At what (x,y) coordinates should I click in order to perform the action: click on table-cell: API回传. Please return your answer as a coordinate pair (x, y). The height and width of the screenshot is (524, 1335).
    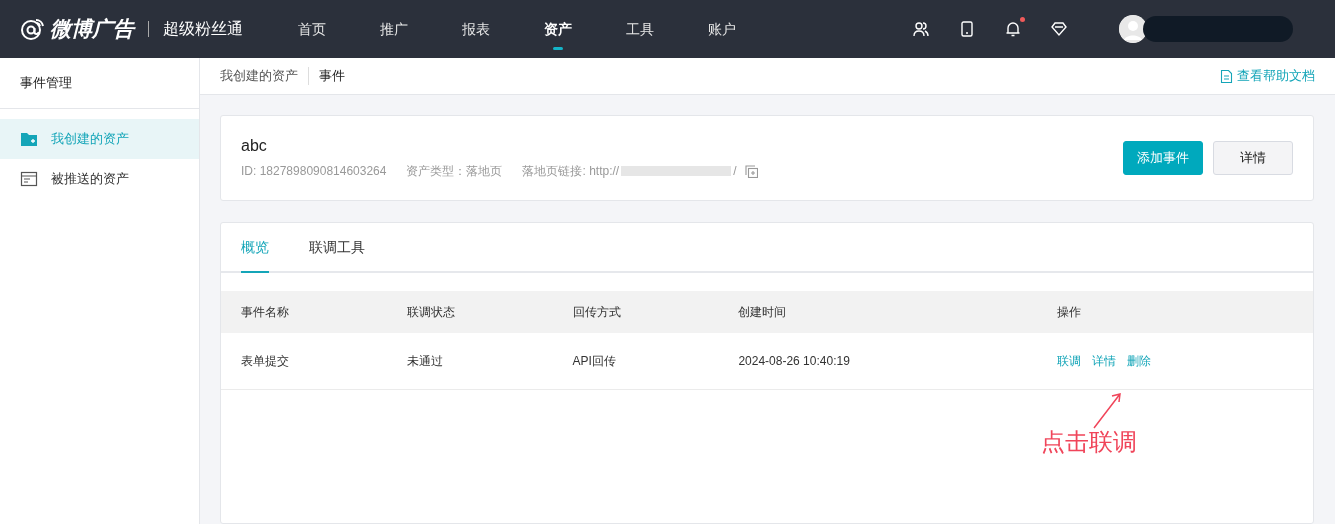
    Looking at the image, I should click on (594, 360).